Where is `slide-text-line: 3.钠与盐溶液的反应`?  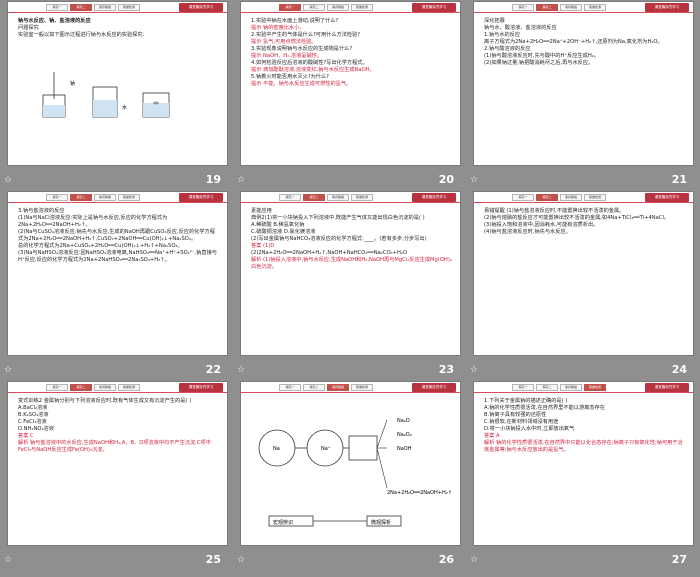
slide-text-line: 3.钠与盐溶液的反应 is located at coordinates (41, 211).